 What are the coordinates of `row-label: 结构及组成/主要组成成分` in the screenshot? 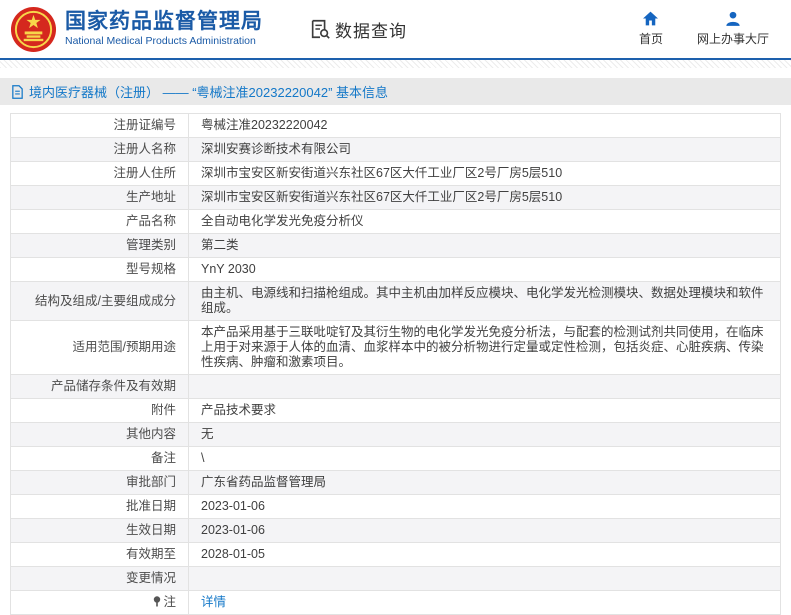 It's located at (99, 301).